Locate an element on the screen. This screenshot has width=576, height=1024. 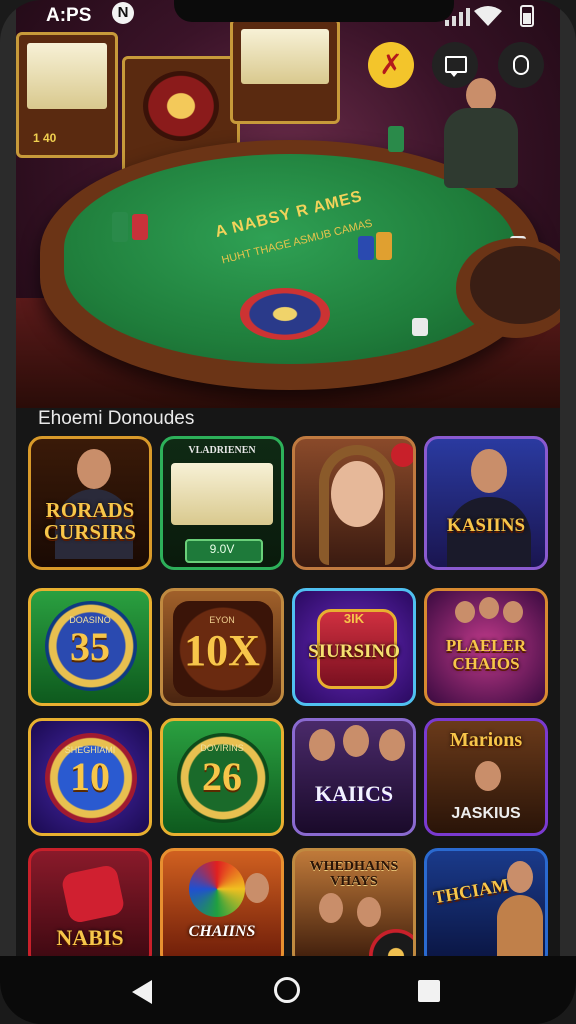
game-title: 26 is located at coordinates (222, 776).